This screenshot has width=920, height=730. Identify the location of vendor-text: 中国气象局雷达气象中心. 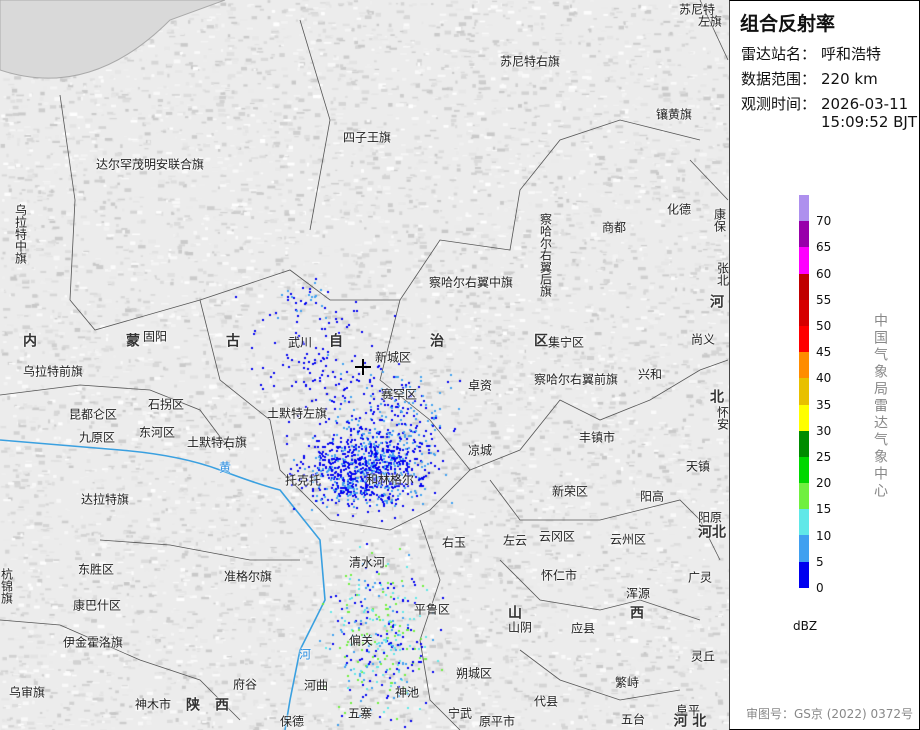
(880, 406).